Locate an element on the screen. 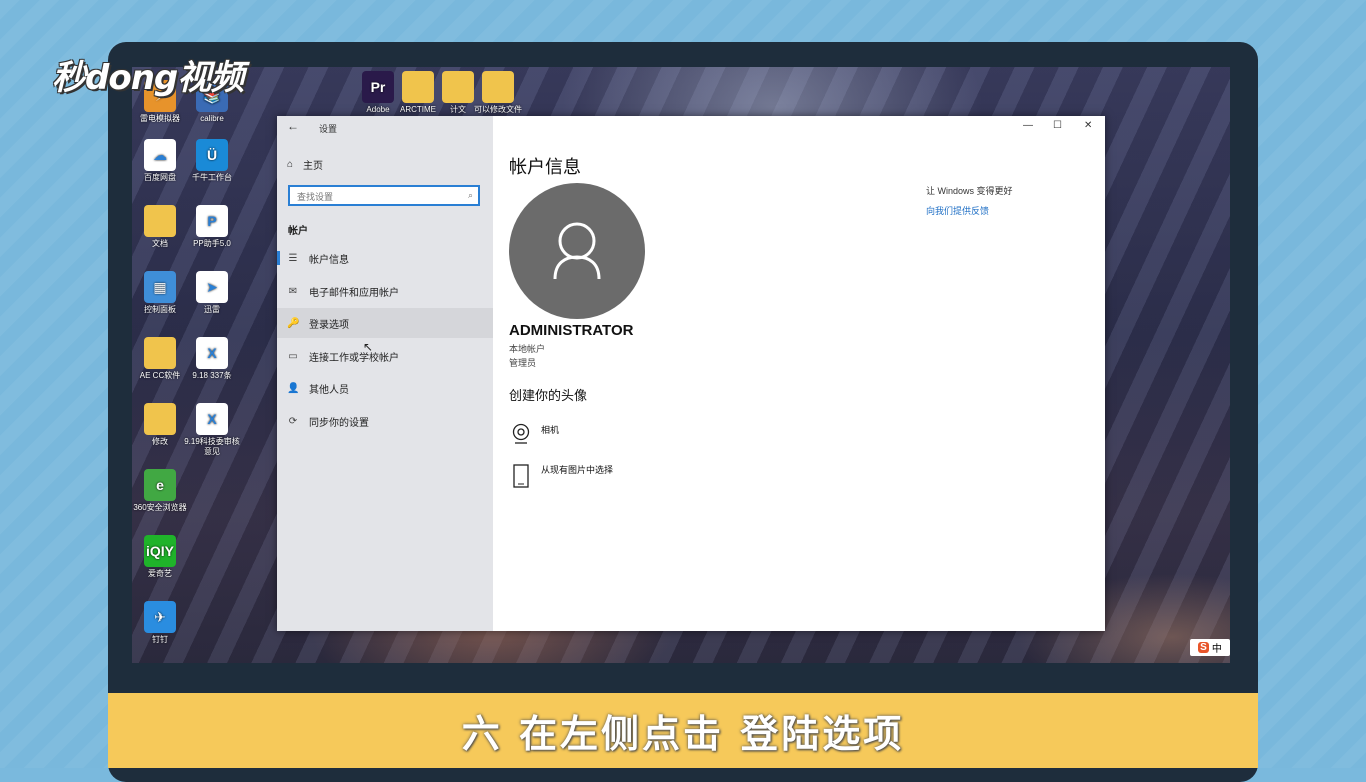 This screenshot has height=782, width=1366. desktop-icon: ☁ 百度网盘 is located at coordinates (160, 161).